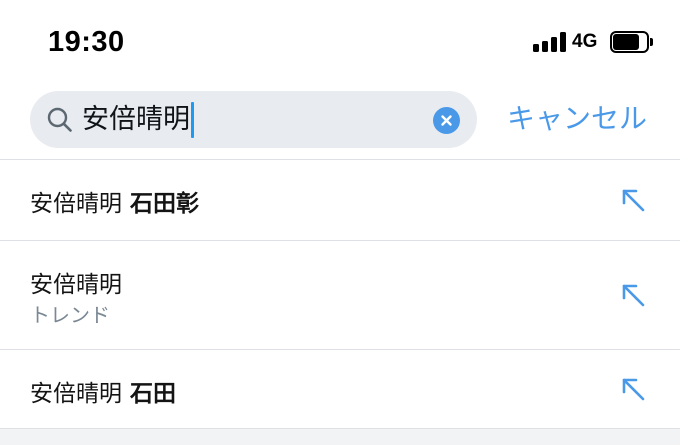  What do you see at coordinates (577, 119) in the screenshot?
I see `cancel-button: キャンセル` at bounding box center [577, 119].